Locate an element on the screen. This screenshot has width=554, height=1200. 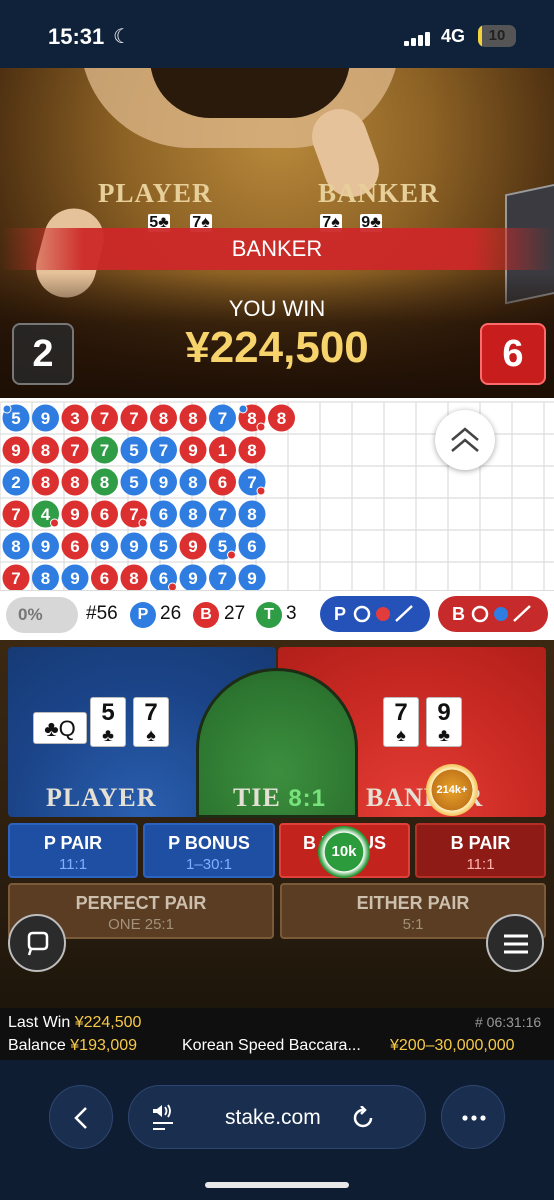
collapse-roadmap-button is located at coordinates (465, 440).